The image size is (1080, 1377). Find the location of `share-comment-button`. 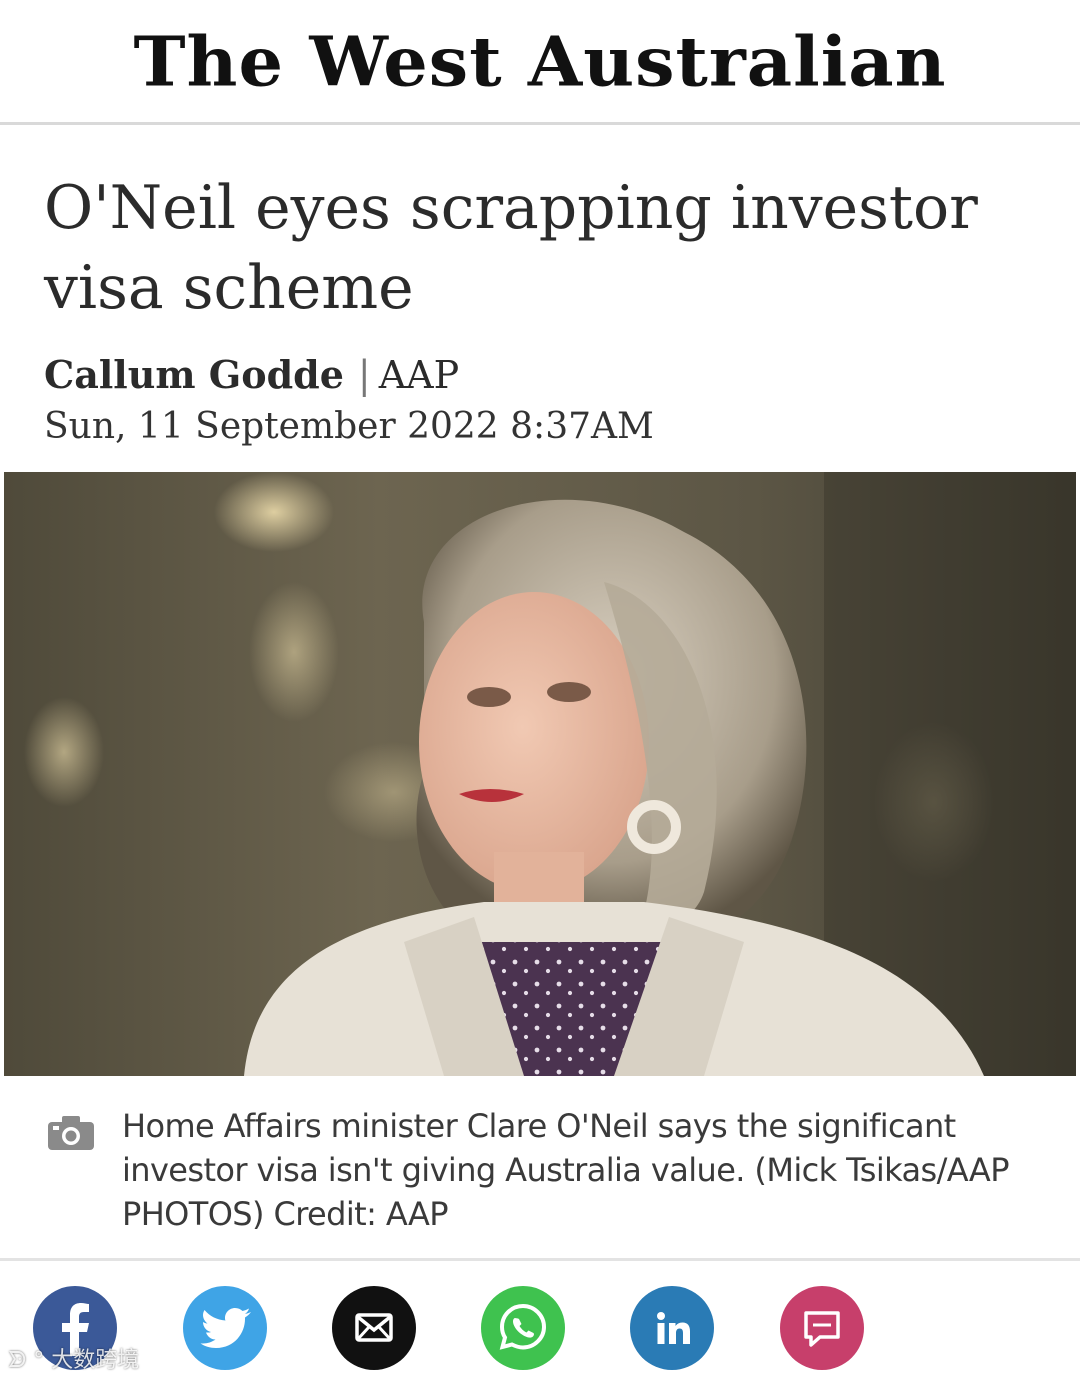

share-comment-button is located at coordinates (822, 1328).